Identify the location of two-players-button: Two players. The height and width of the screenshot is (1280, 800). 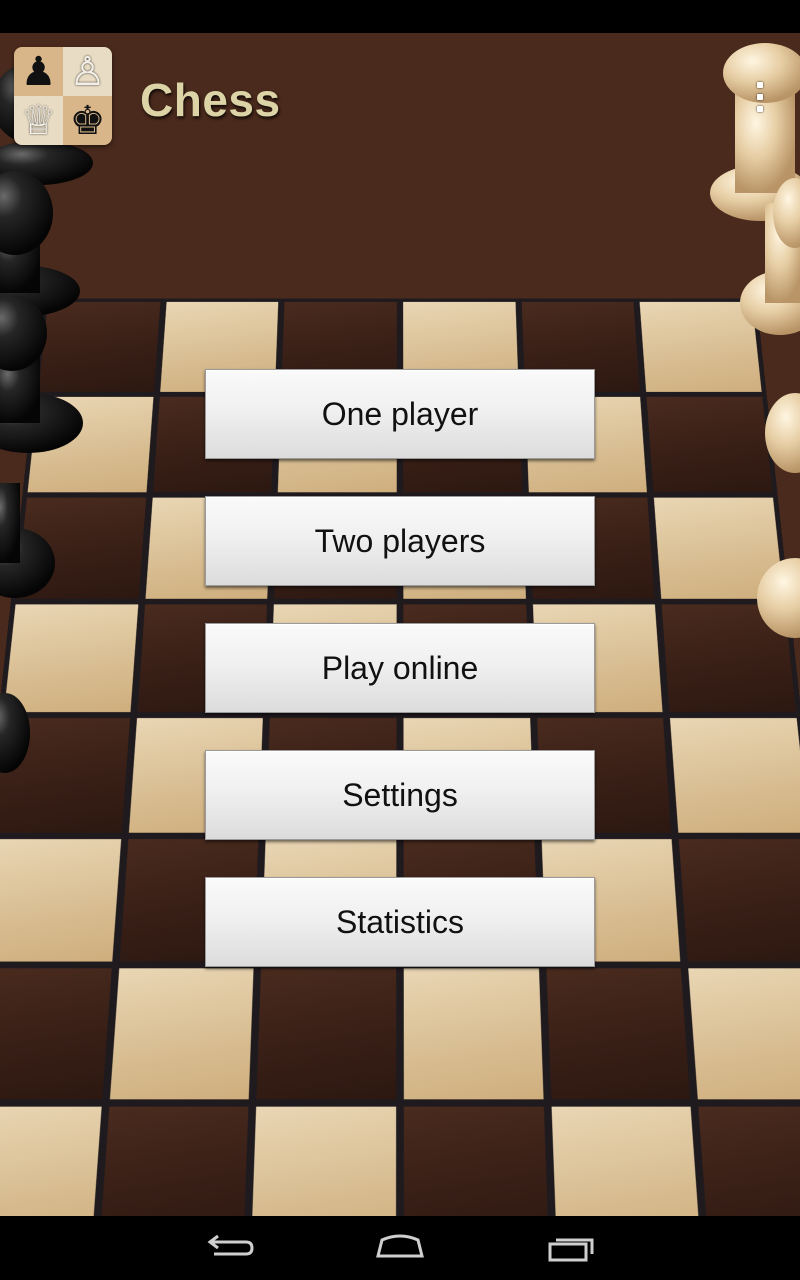
(400, 541).